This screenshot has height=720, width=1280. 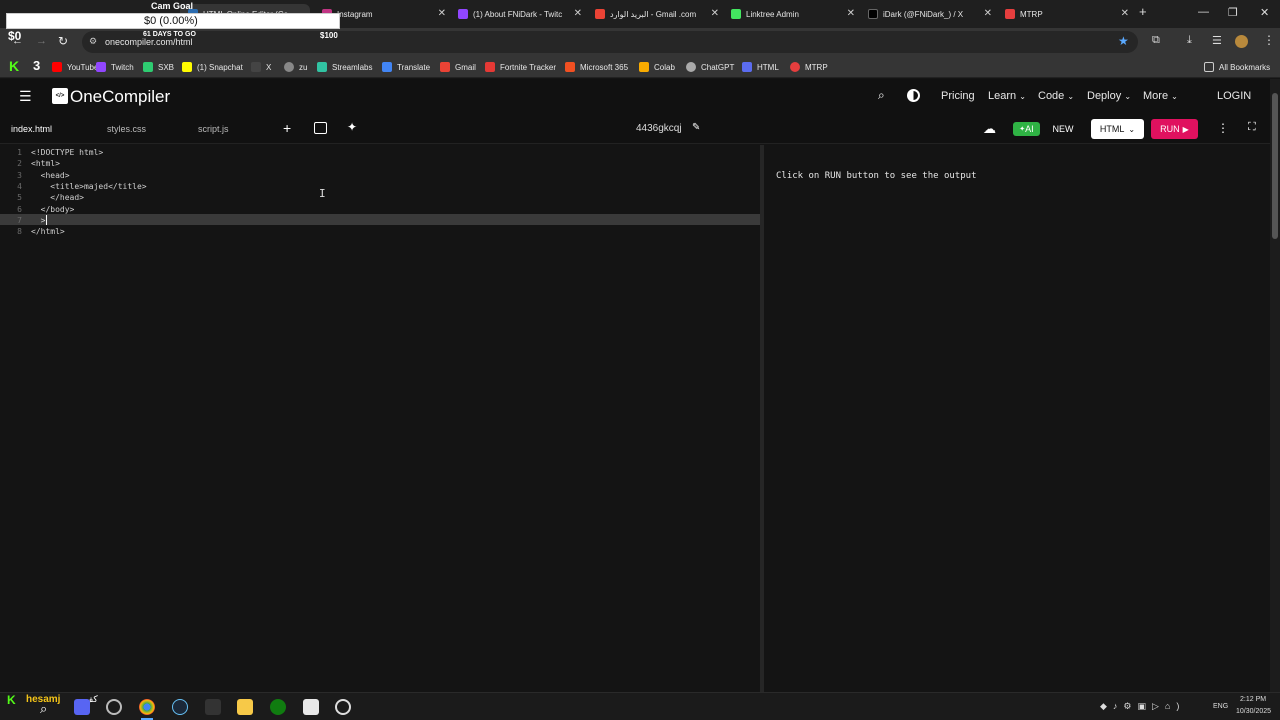 I want to click on youtube-icon, so click(x=57, y=67).